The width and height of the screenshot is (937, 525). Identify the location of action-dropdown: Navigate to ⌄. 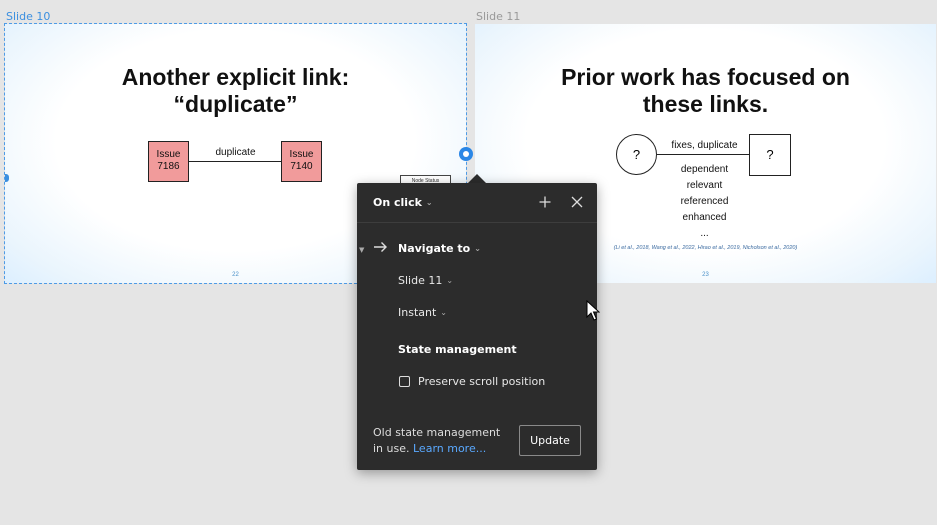
(439, 248).